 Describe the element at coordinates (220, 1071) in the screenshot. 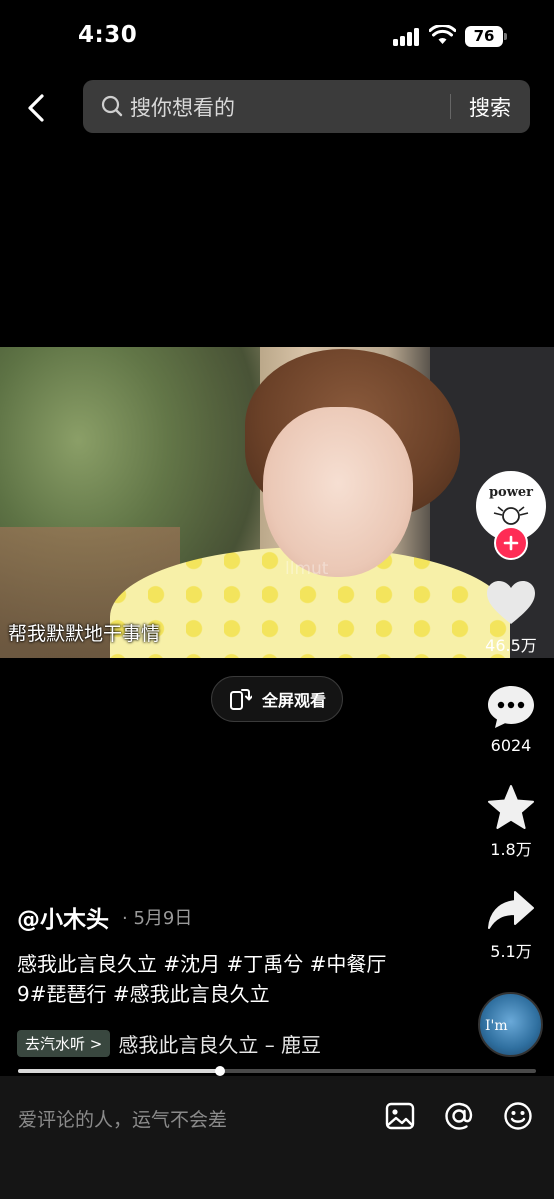

I see `progress-handle` at that location.